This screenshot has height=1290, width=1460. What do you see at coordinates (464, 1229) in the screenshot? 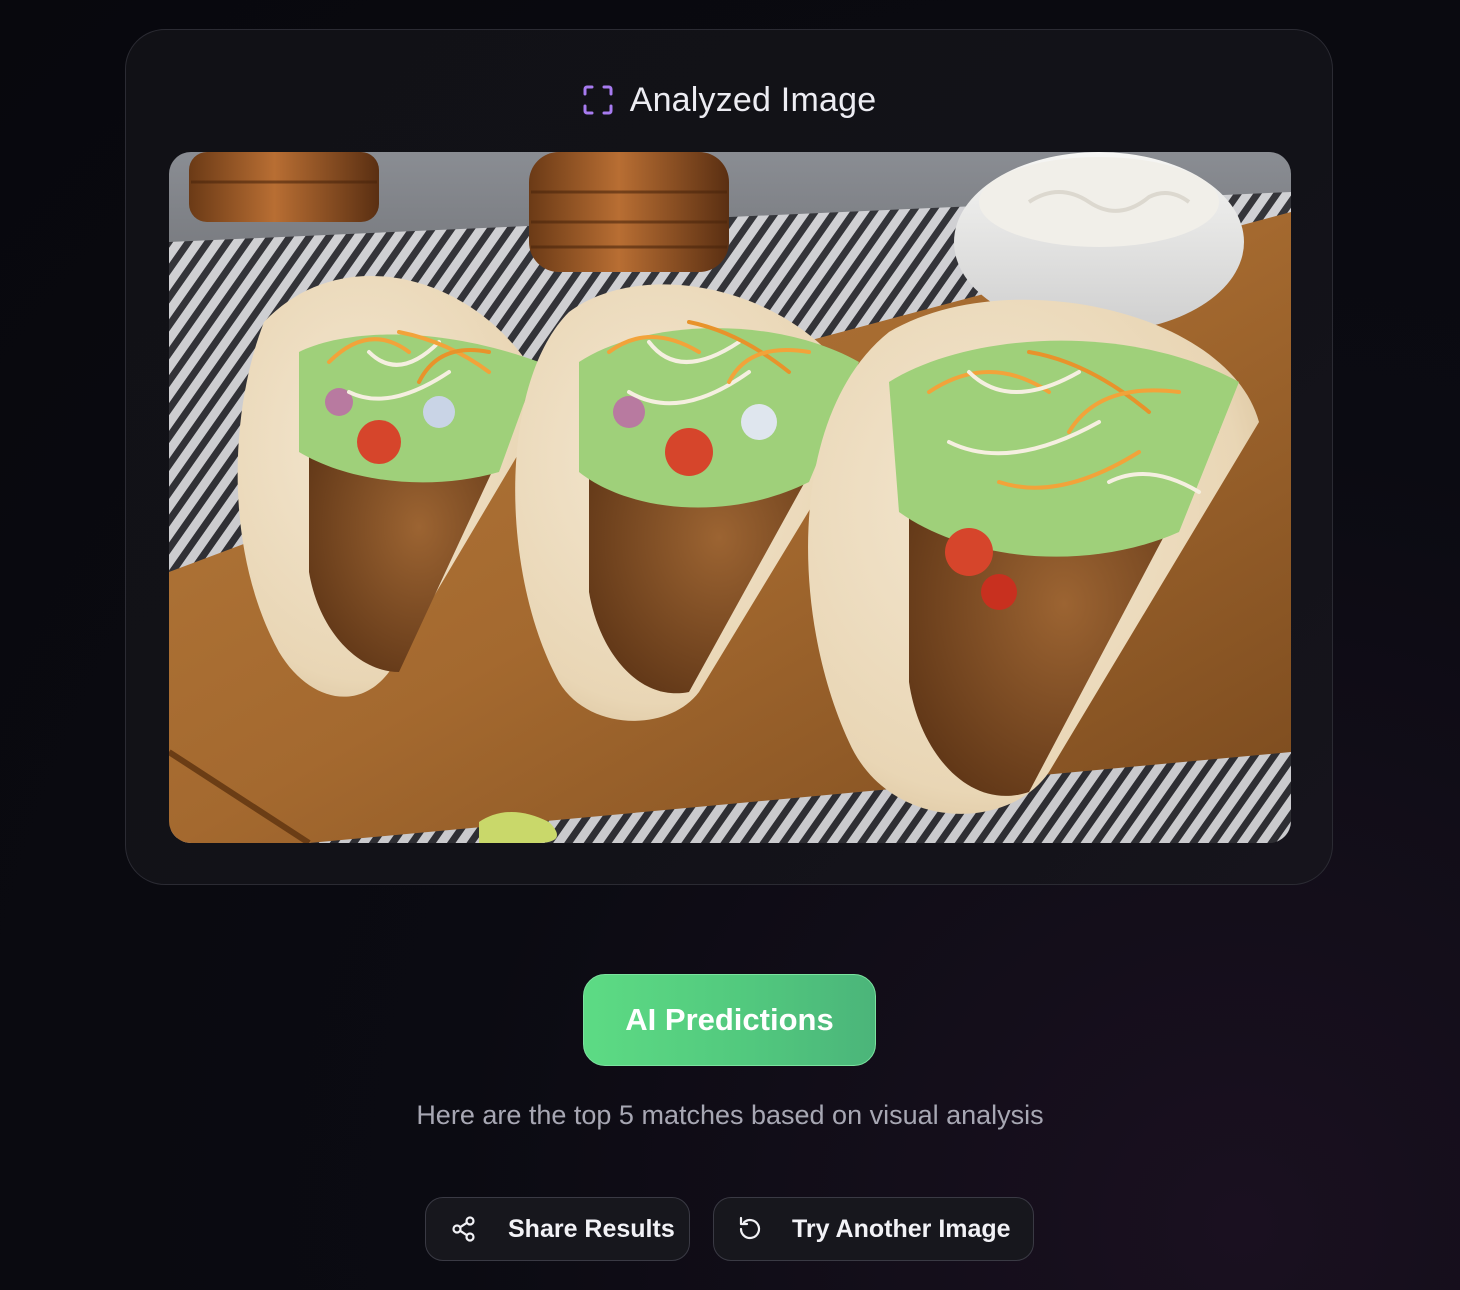
I see `share-icon` at bounding box center [464, 1229].